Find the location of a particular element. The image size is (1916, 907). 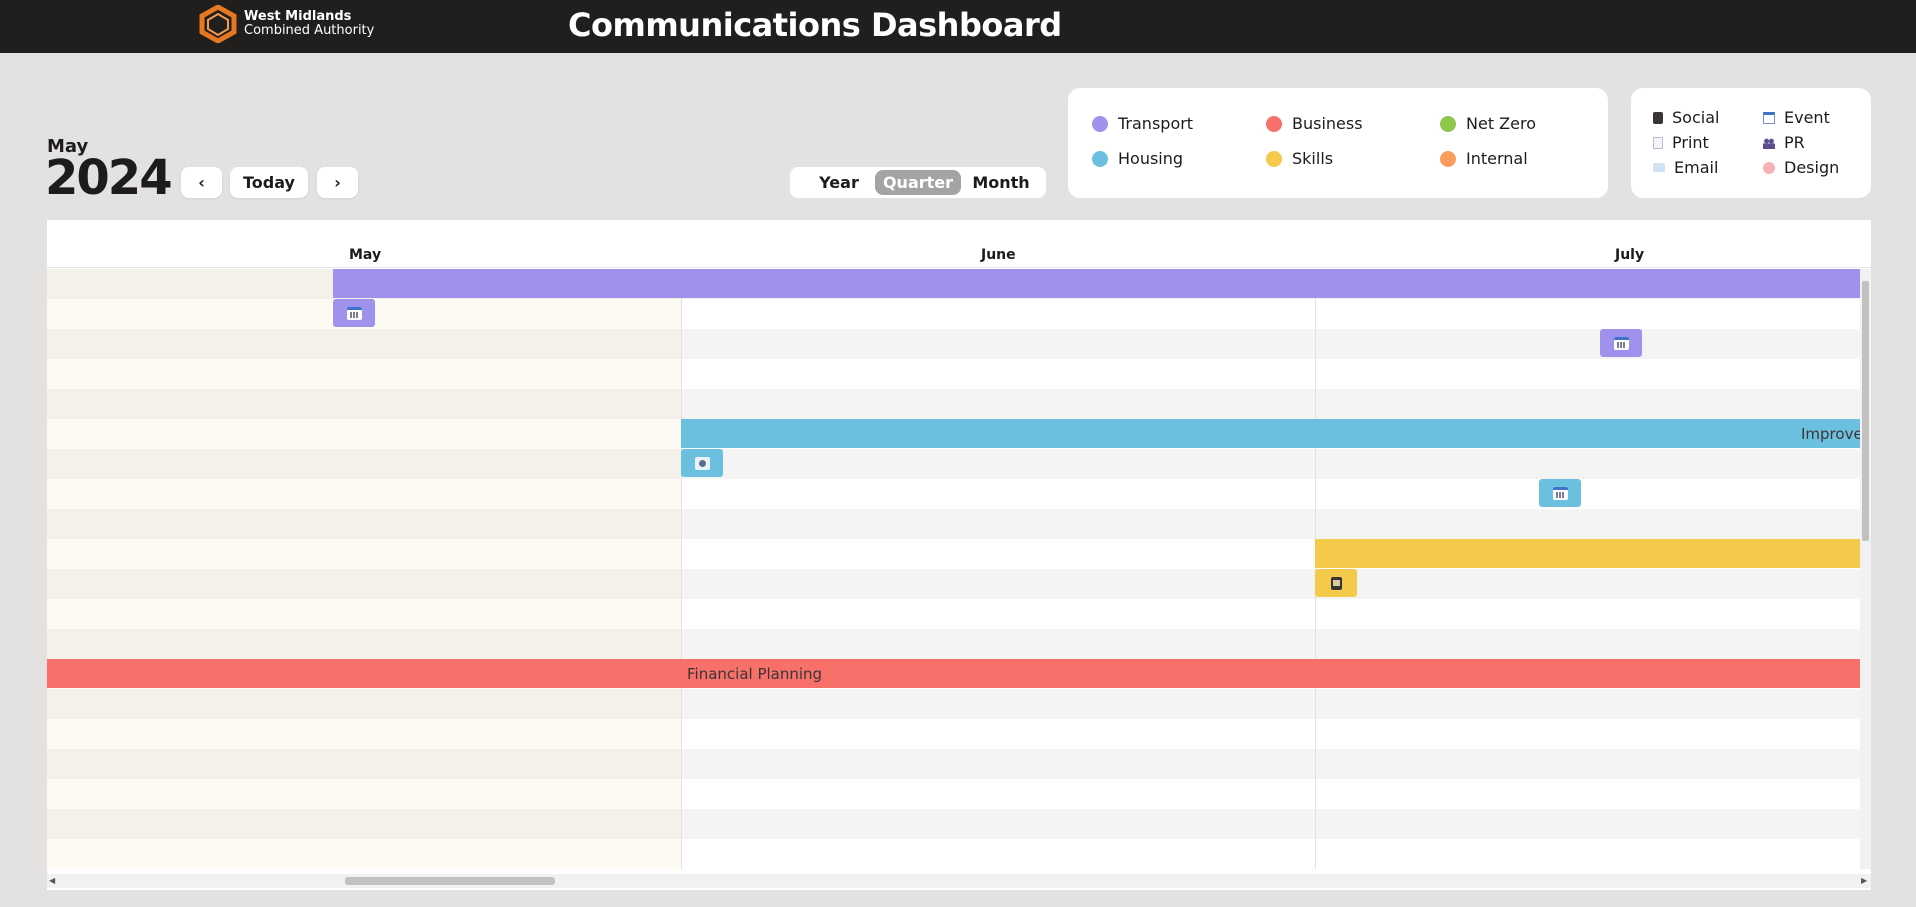

legend-label: Housing is located at coordinates (1151, 158).